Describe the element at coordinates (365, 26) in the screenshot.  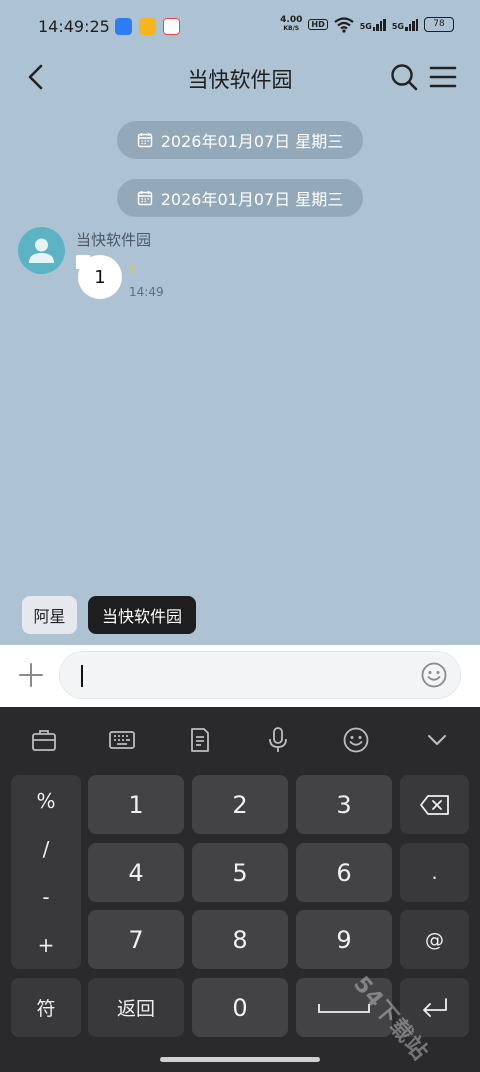
I see `signal-5g-1-label: 5G` at that location.